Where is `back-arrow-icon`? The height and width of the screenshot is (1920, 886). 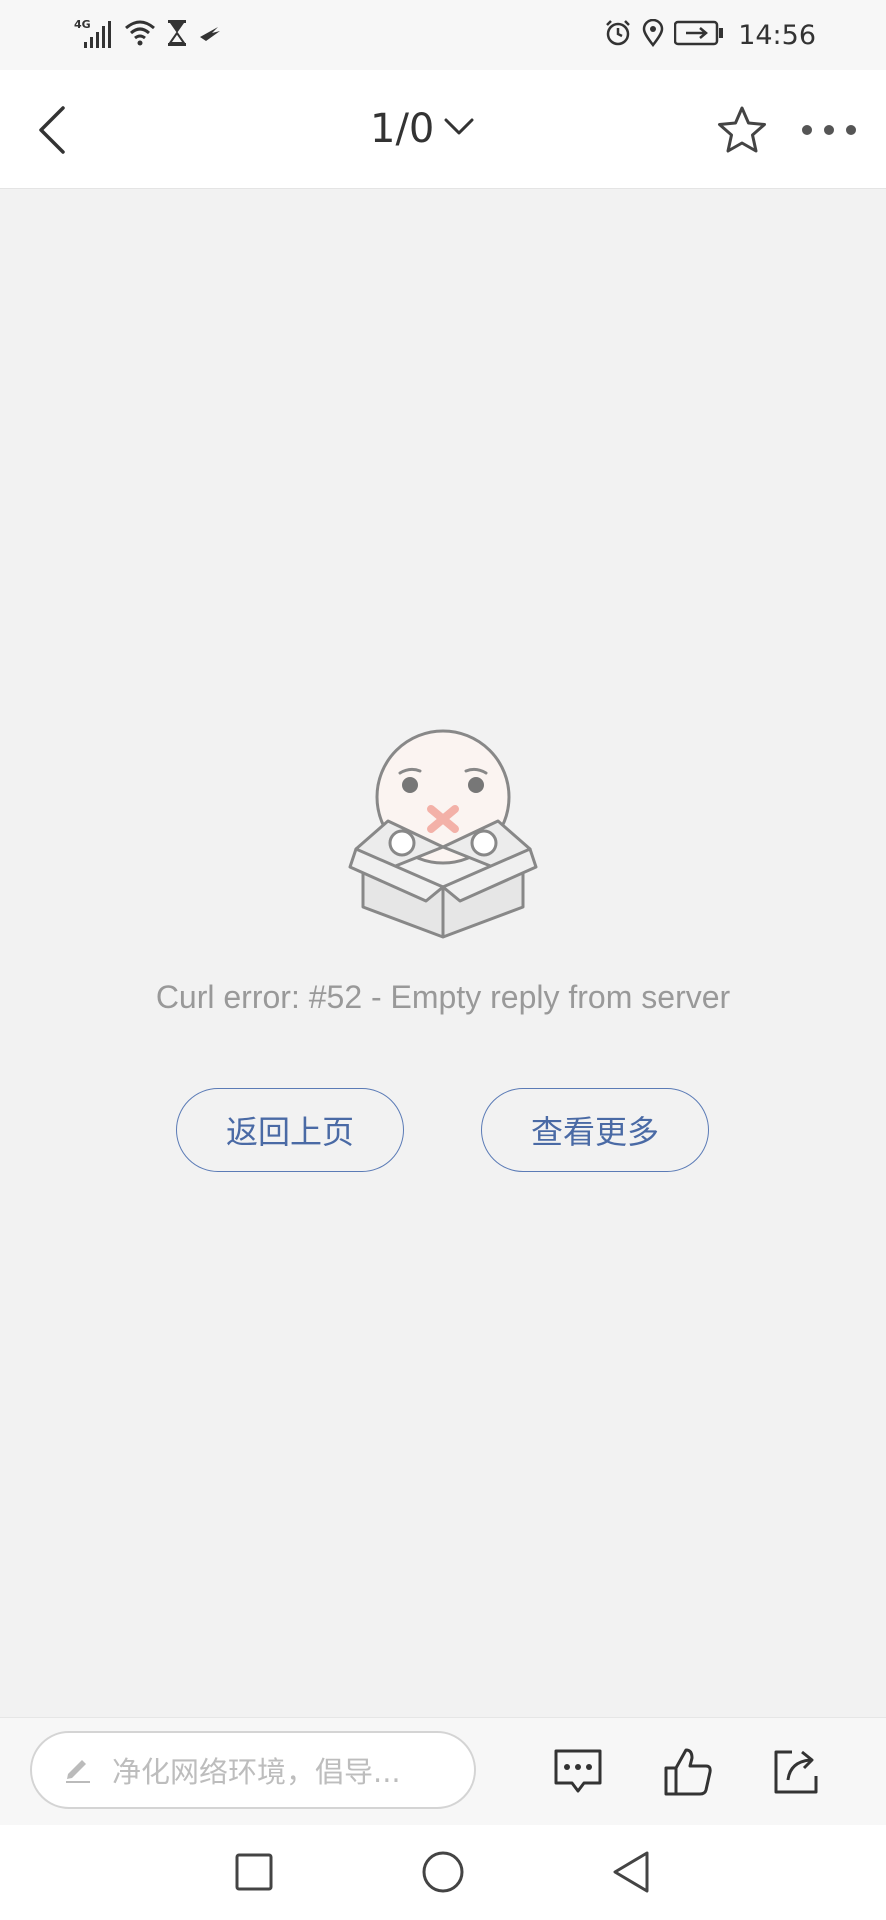 back-arrow-icon is located at coordinates (52, 130).